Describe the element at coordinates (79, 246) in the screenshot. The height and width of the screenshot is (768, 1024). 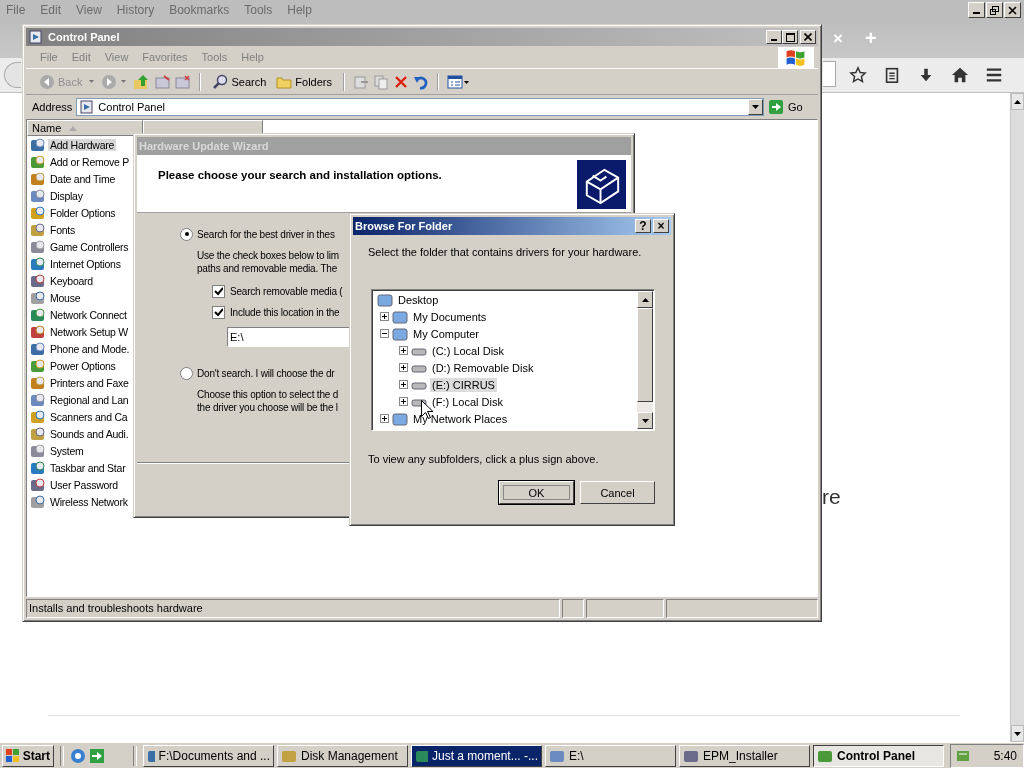
I see `control-panel-item: Game Controllers` at that location.